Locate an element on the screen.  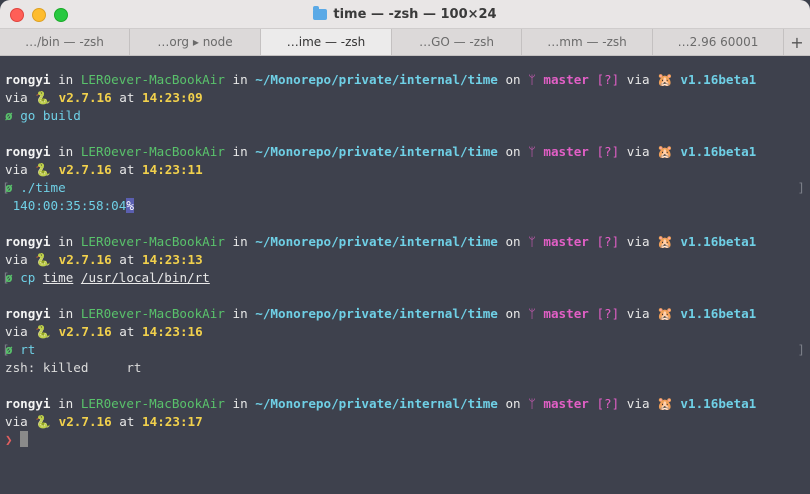
command-arg: time is located at coordinates (58, 277).